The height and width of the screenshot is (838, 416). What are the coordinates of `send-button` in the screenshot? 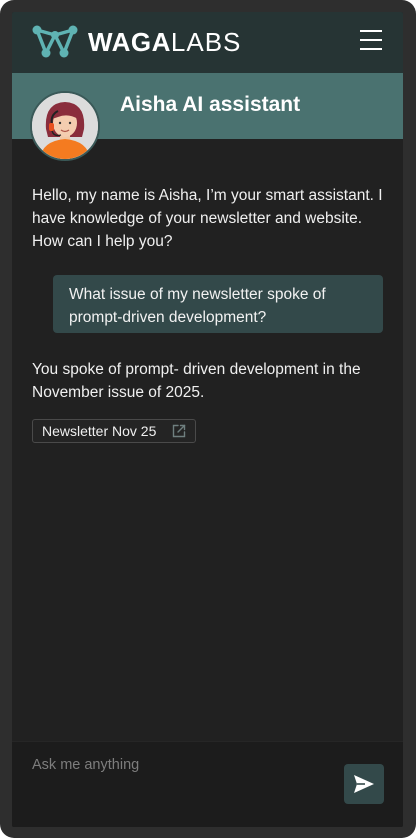 It's located at (364, 784).